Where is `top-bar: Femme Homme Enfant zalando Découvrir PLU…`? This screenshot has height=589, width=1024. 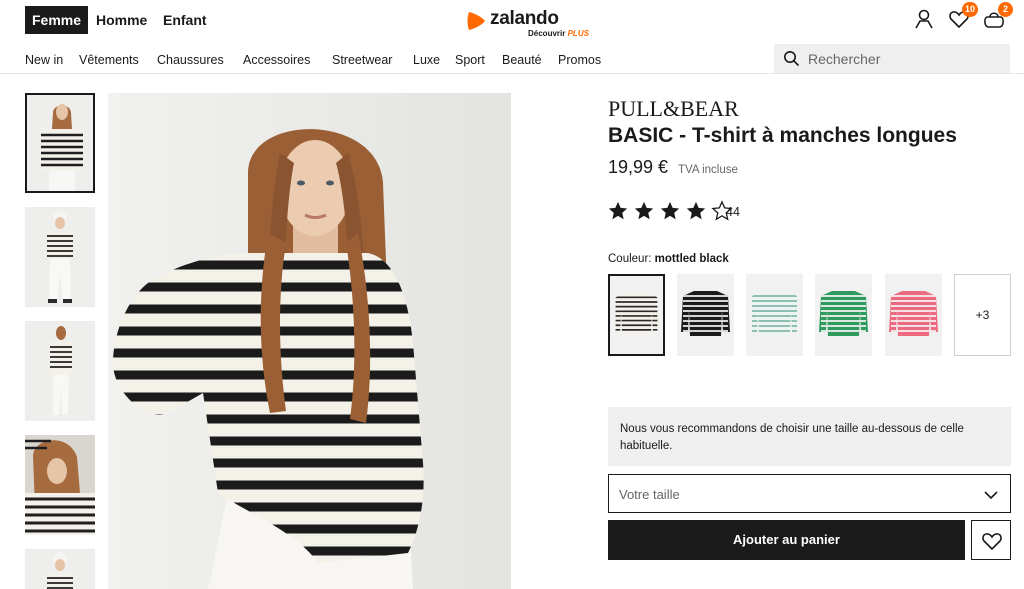
top-bar: Femme Homme Enfant zalando Découvrir PLU… is located at coordinates (512, 20).